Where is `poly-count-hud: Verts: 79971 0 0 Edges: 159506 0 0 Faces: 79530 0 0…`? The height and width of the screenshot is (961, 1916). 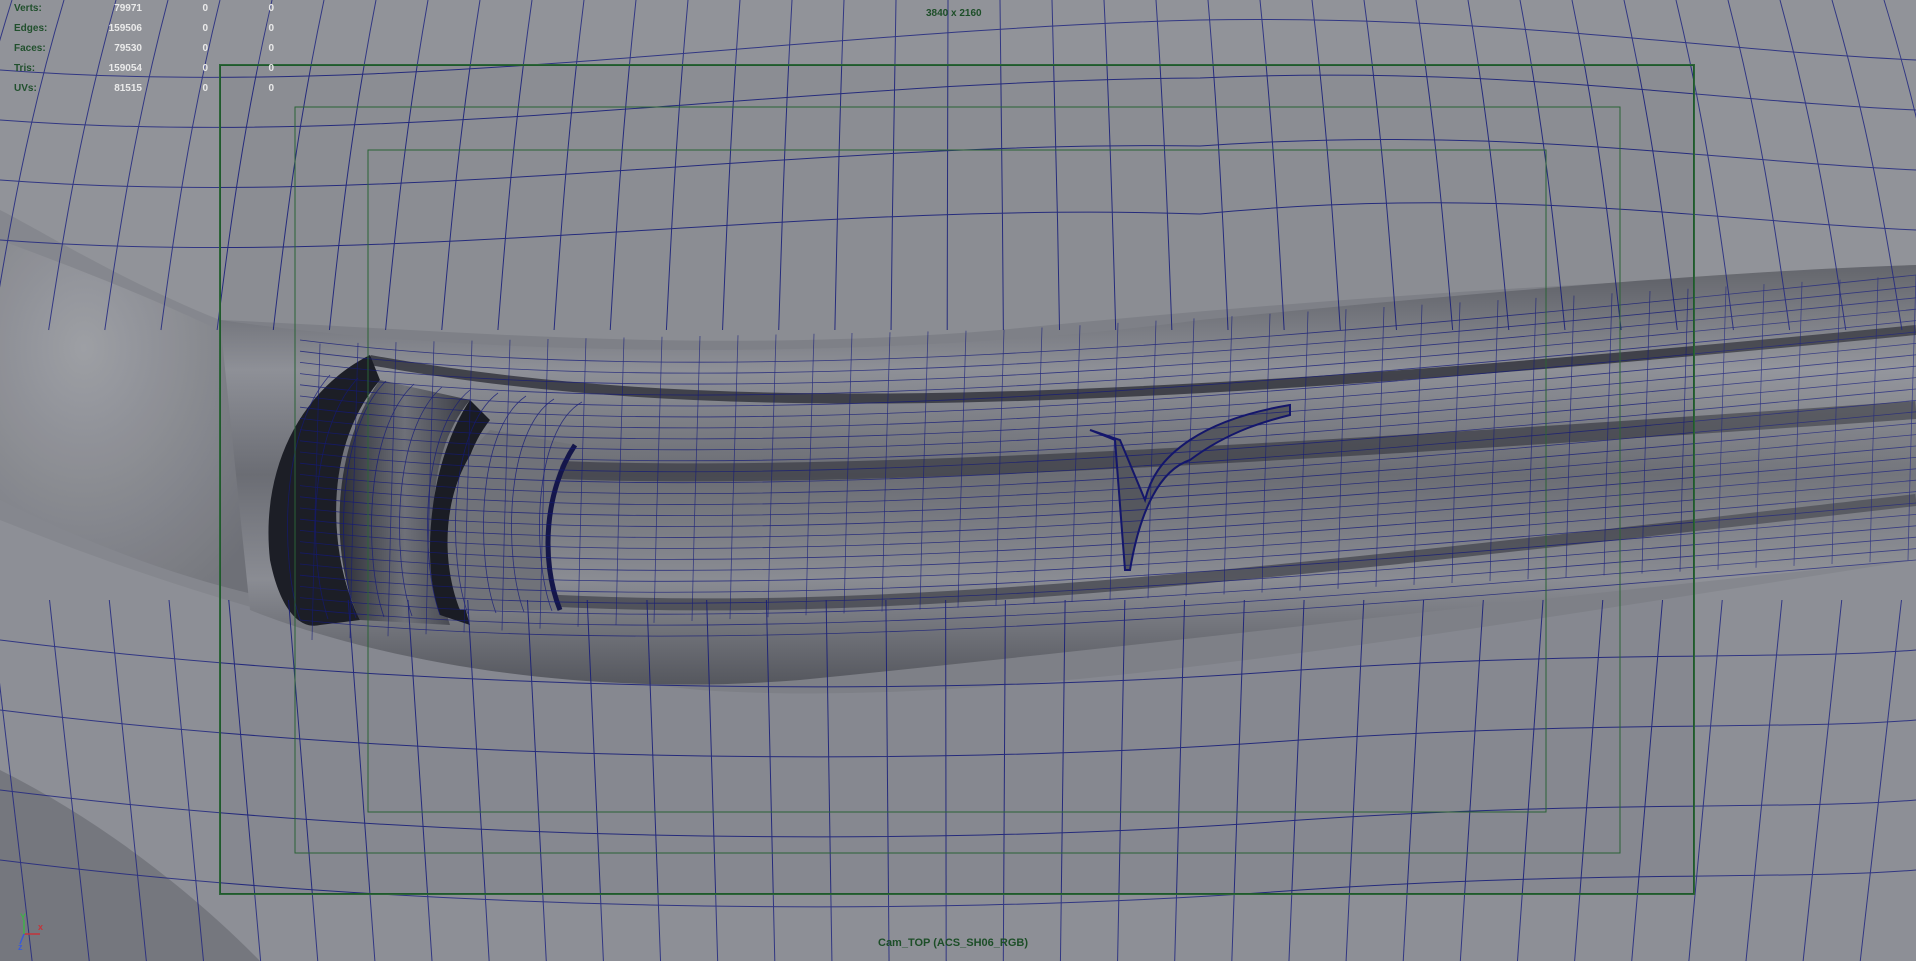 poly-count-hud: Verts: 79971 0 0 Edges: 159506 0 0 Faces: 79530 0 0… is located at coordinates (144, 53).